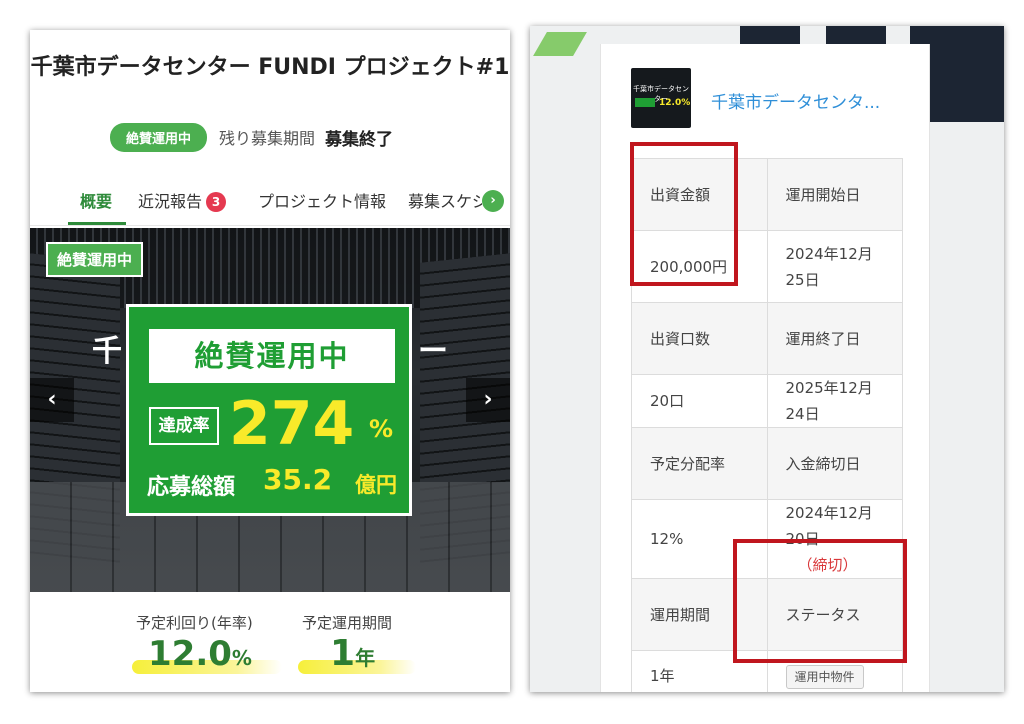 The width and height of the screenshot is (1024, 724). I want to click on expected-yield-value: 12.0, so click(190, 654).